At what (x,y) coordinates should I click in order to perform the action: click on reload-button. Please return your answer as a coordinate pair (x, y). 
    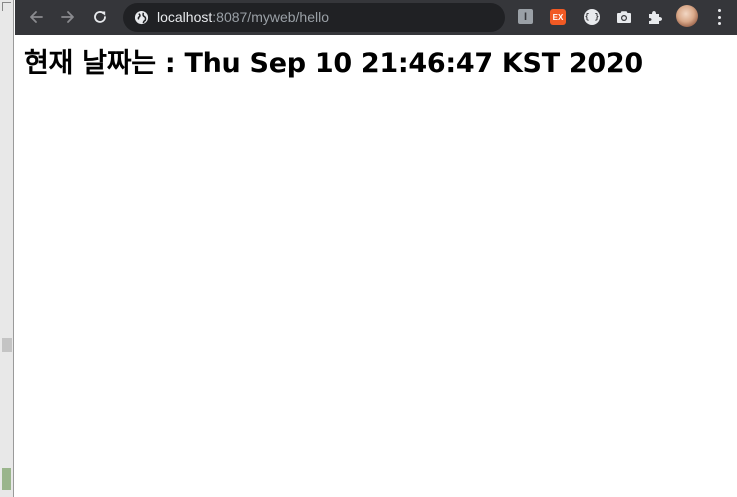
    Looking at the image, I should click on (100, 17).